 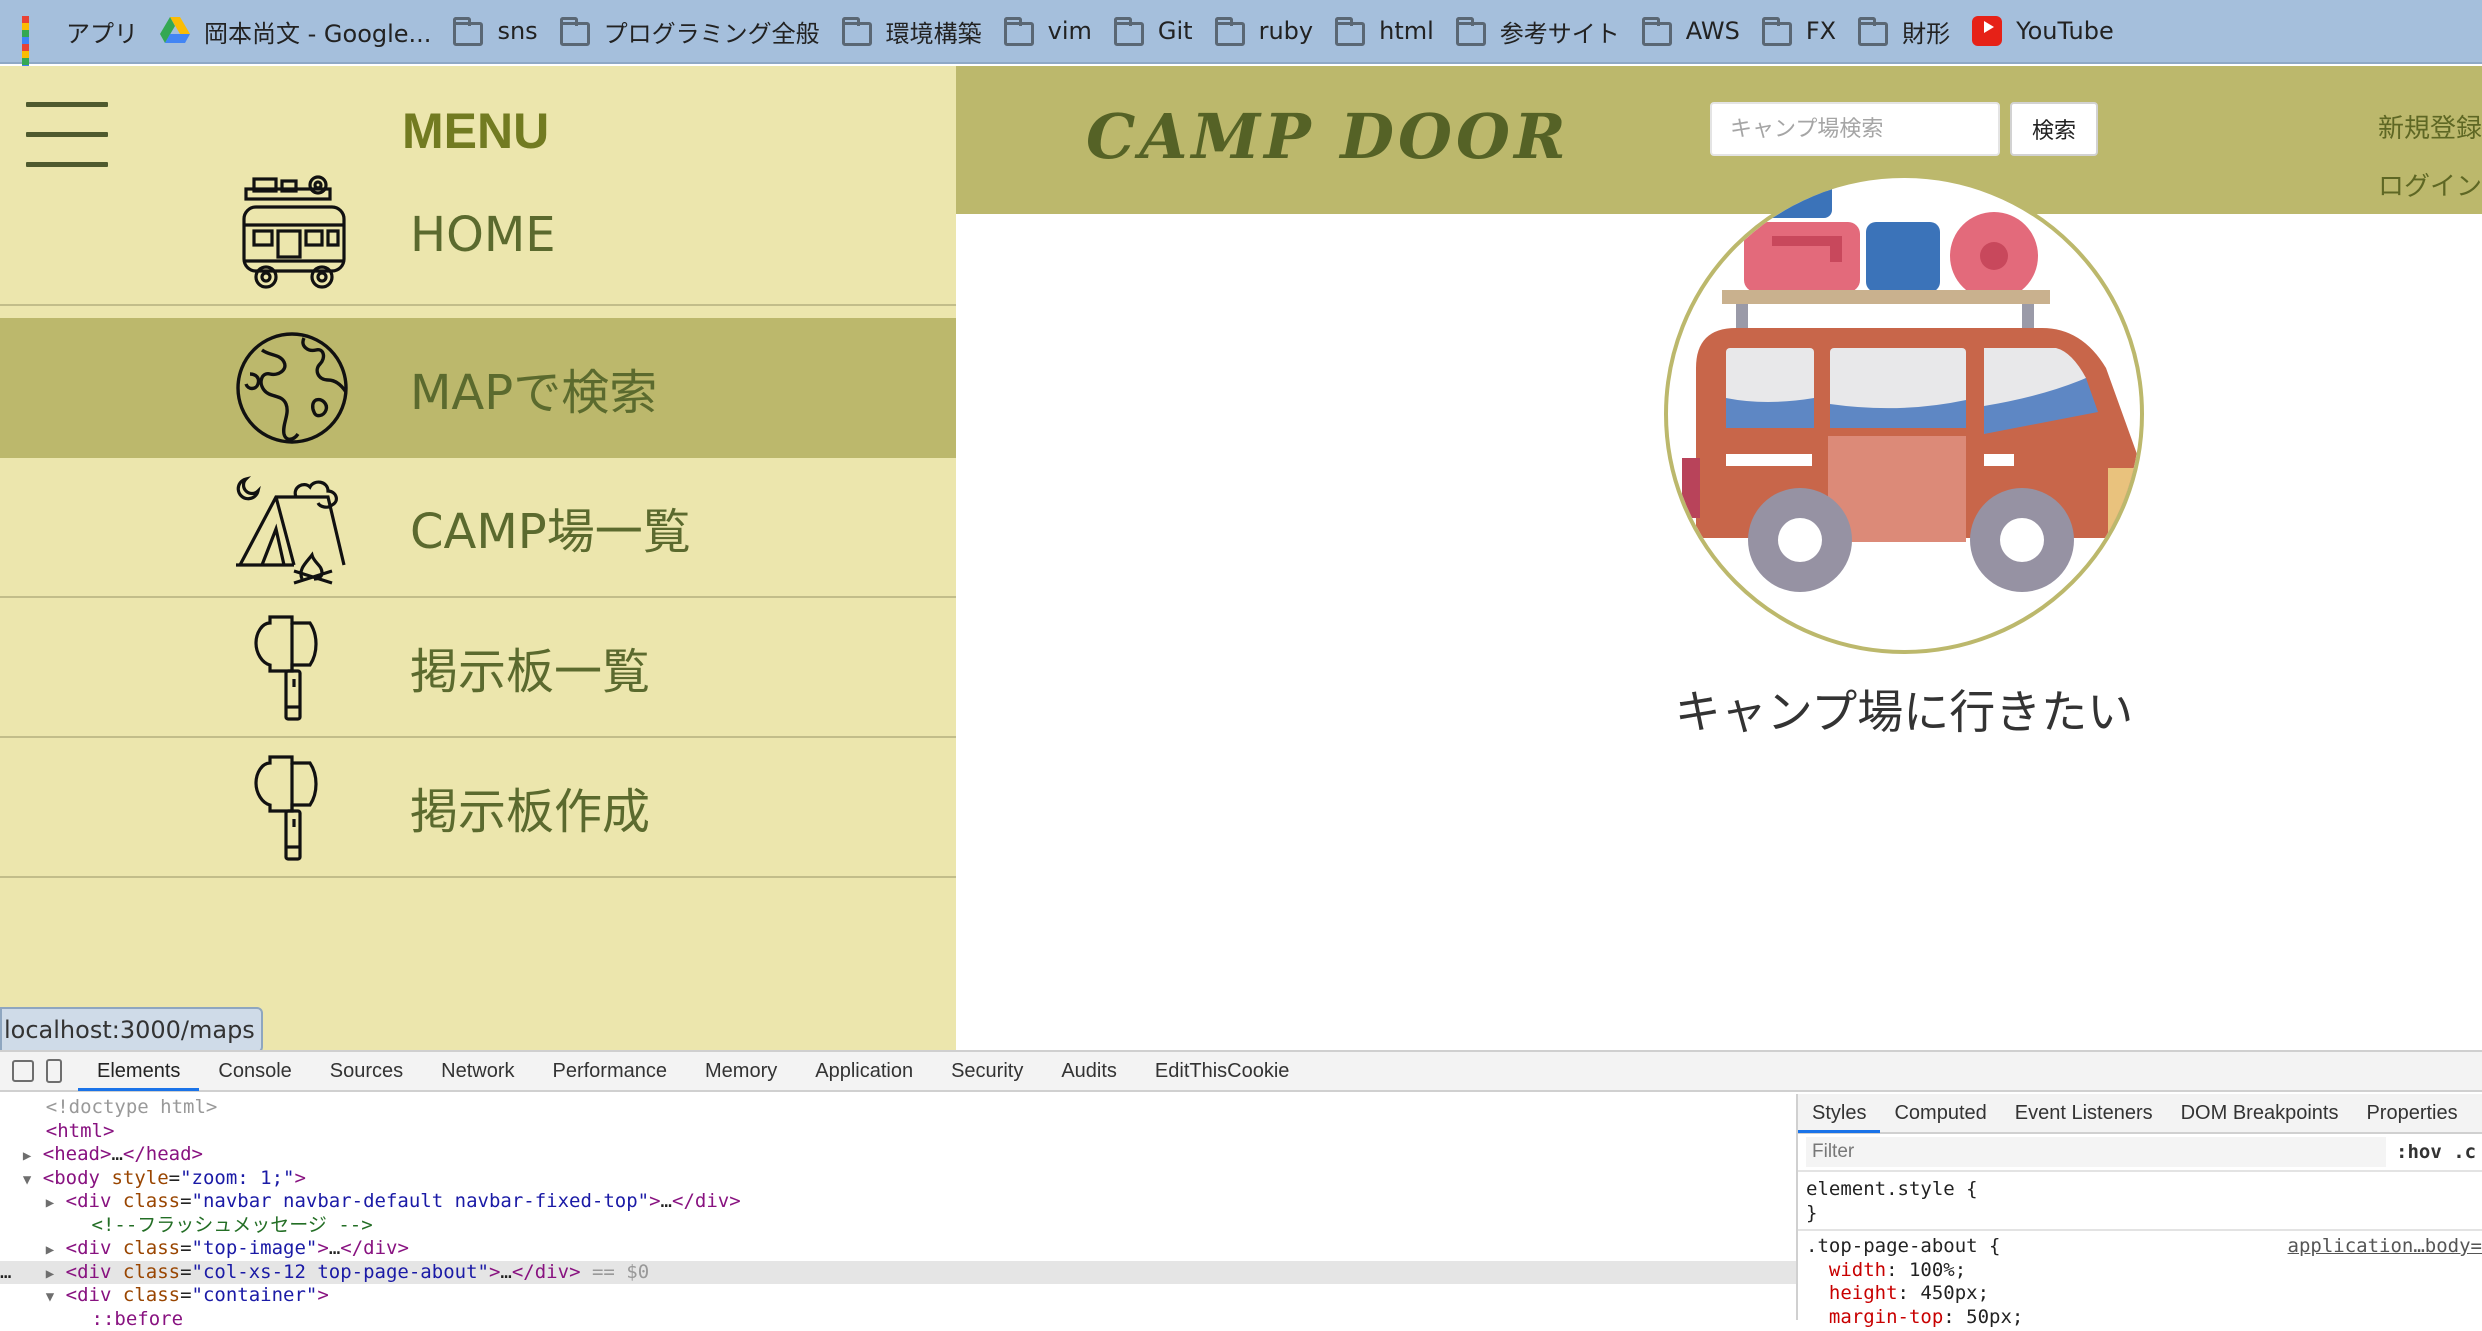 What do you see at coordinates (898, 1296) in the screenshot?
I see `dom-tree-line: ▼ <div class="container">` at bounding box center [898, 1296].